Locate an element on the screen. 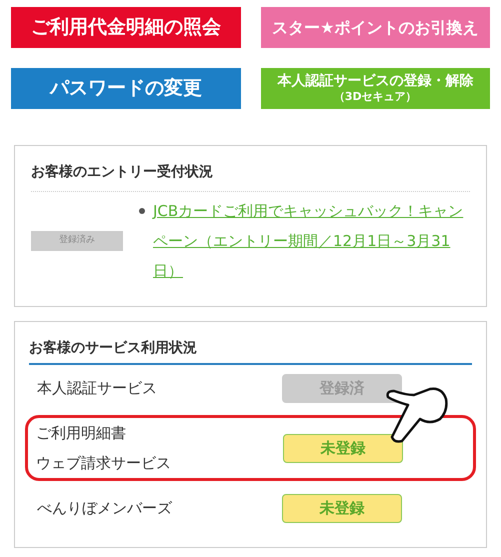  menu-button: パスワードの変更 is located at coordinates (125, 88).